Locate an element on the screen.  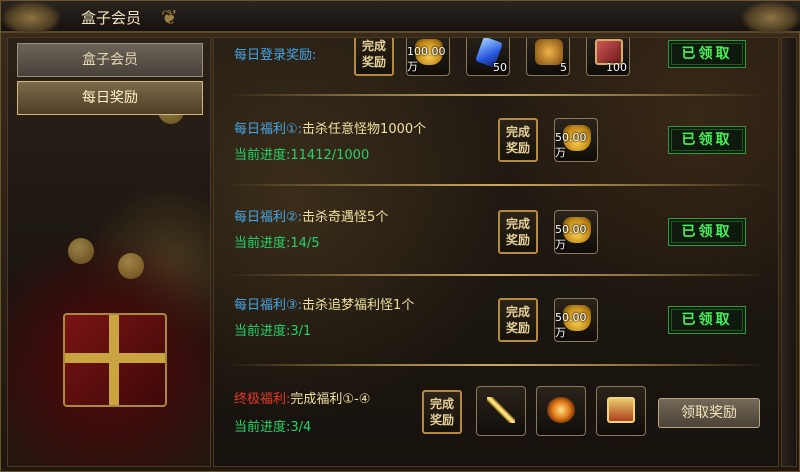
golden-sword-icon is located at coordinates (501, 410).